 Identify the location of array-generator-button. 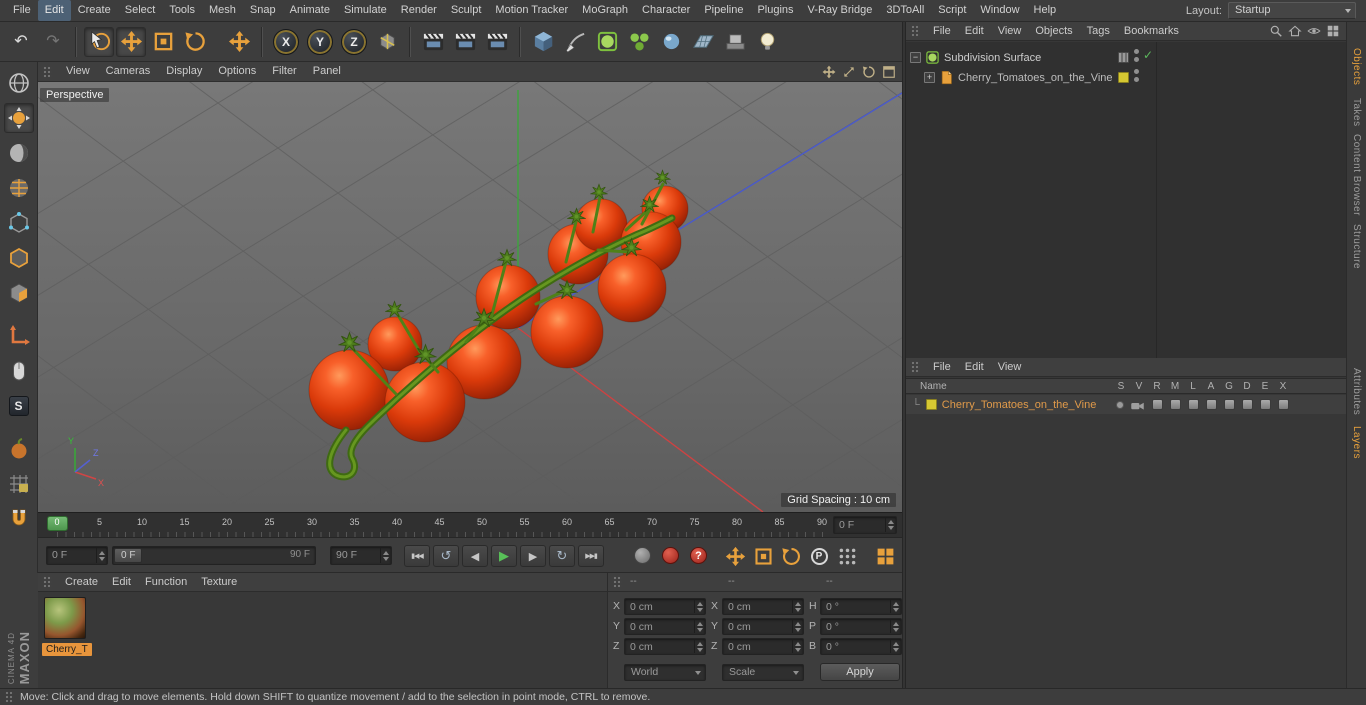
(639, 42).